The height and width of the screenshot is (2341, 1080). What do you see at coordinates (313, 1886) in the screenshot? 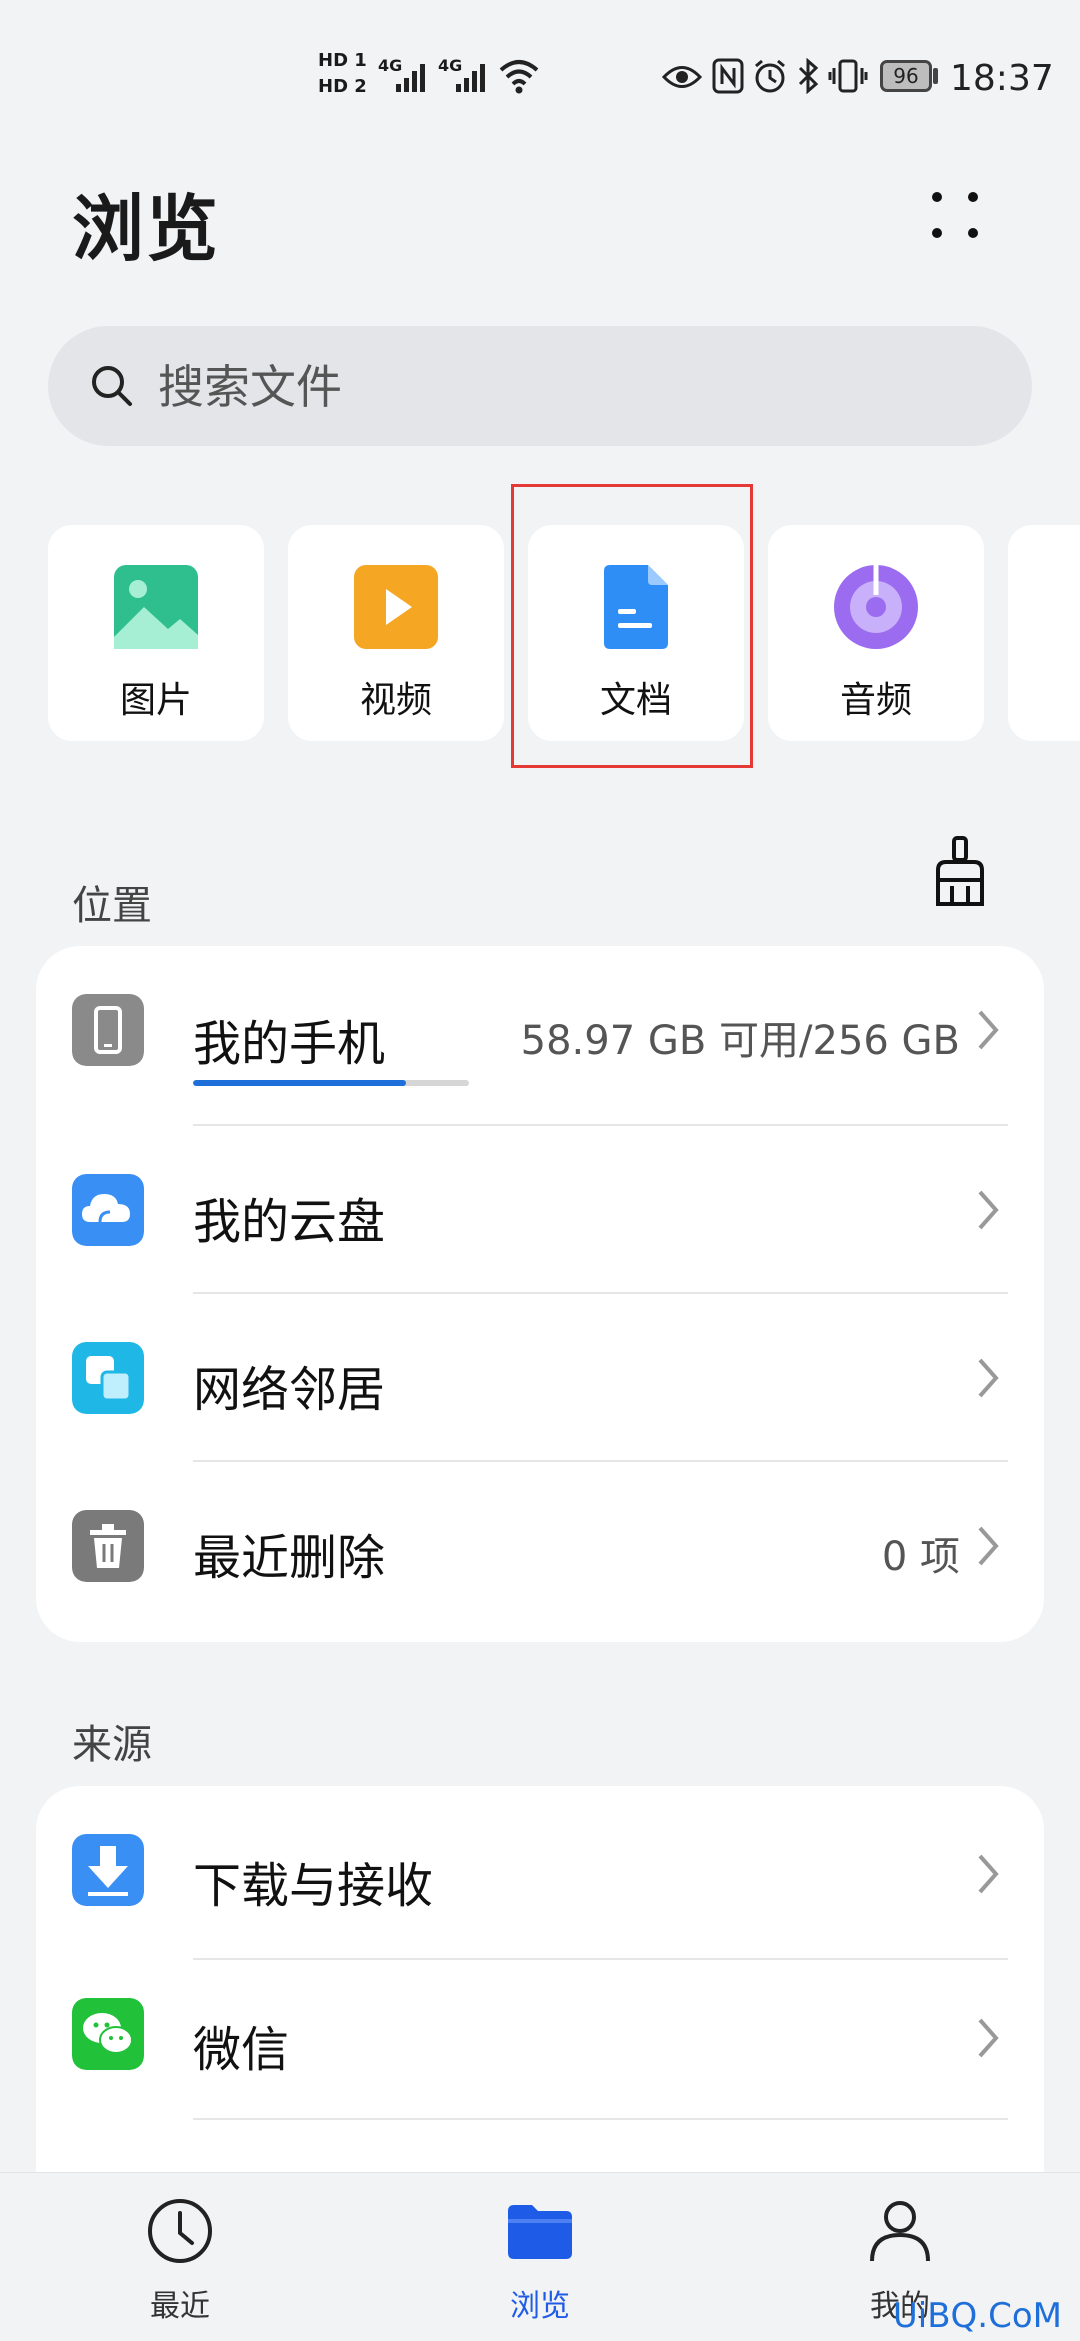
I see `row-label: 下载与接收` at bounding box center [313, 1886].